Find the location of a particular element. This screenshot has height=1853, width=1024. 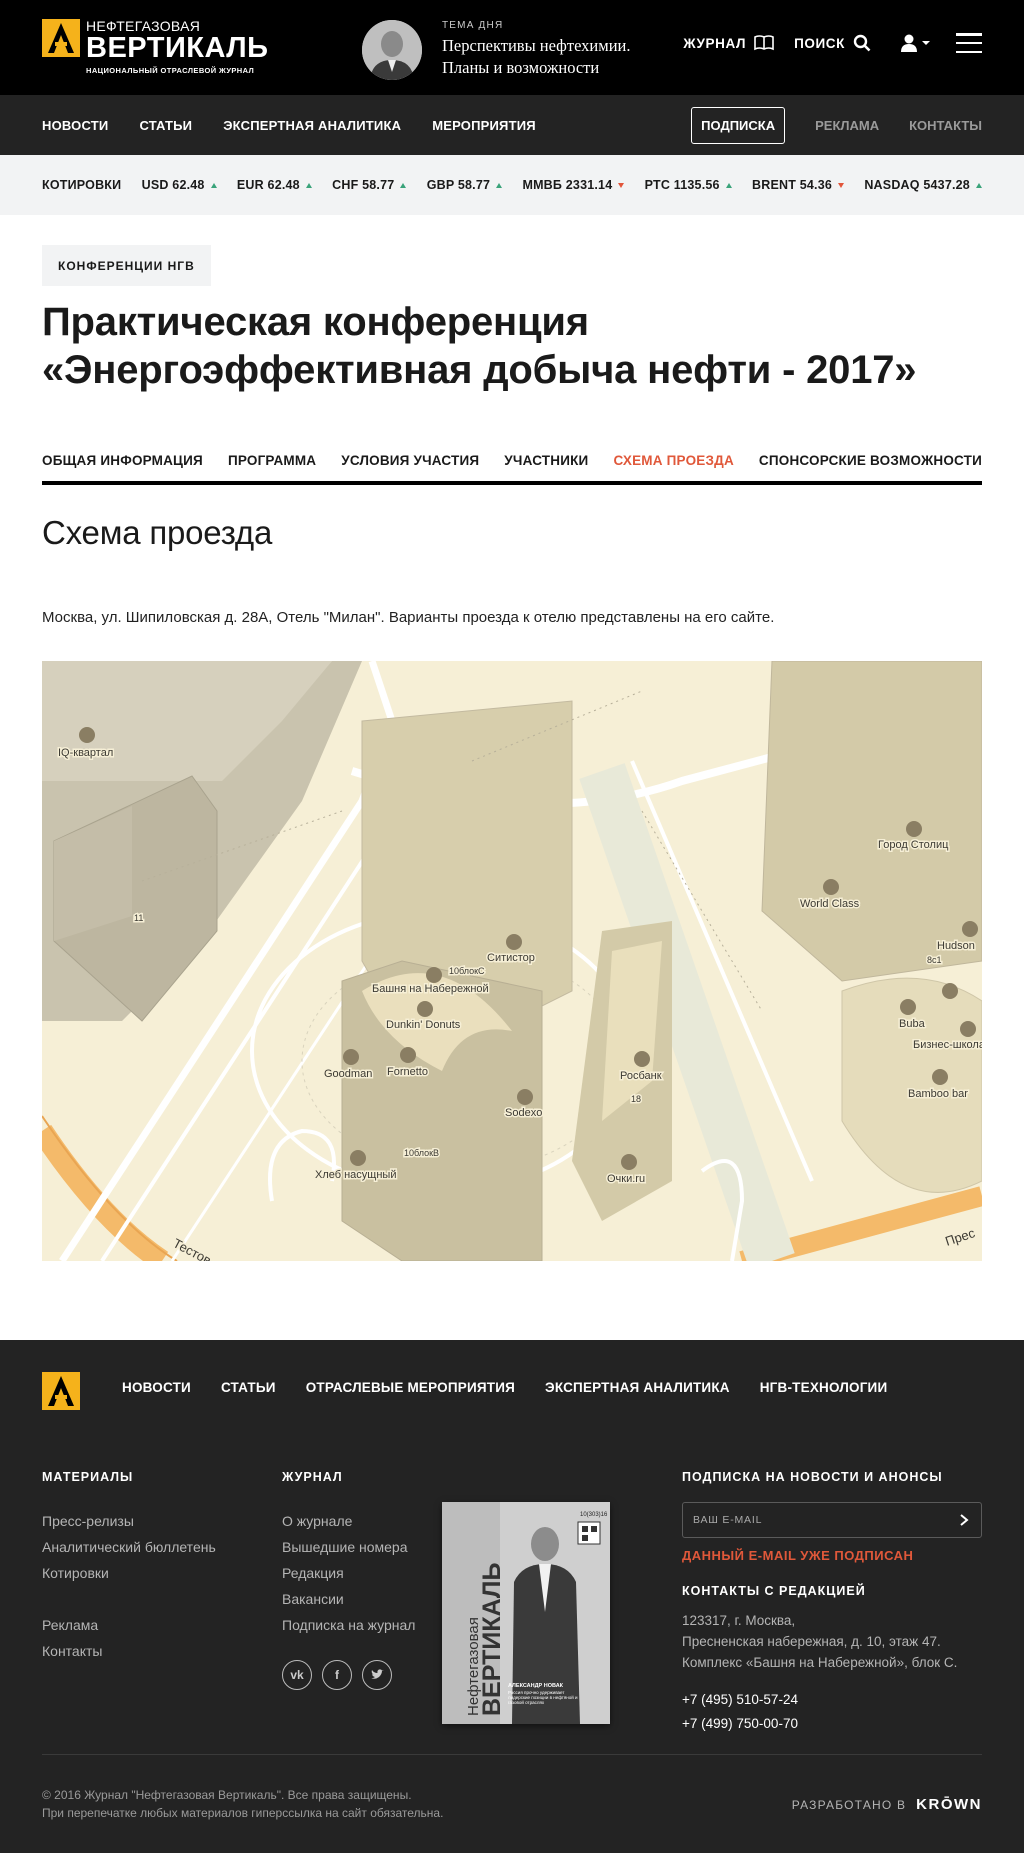

nav-item-news: НОВОСТИ is located at coordinates (75, 125).